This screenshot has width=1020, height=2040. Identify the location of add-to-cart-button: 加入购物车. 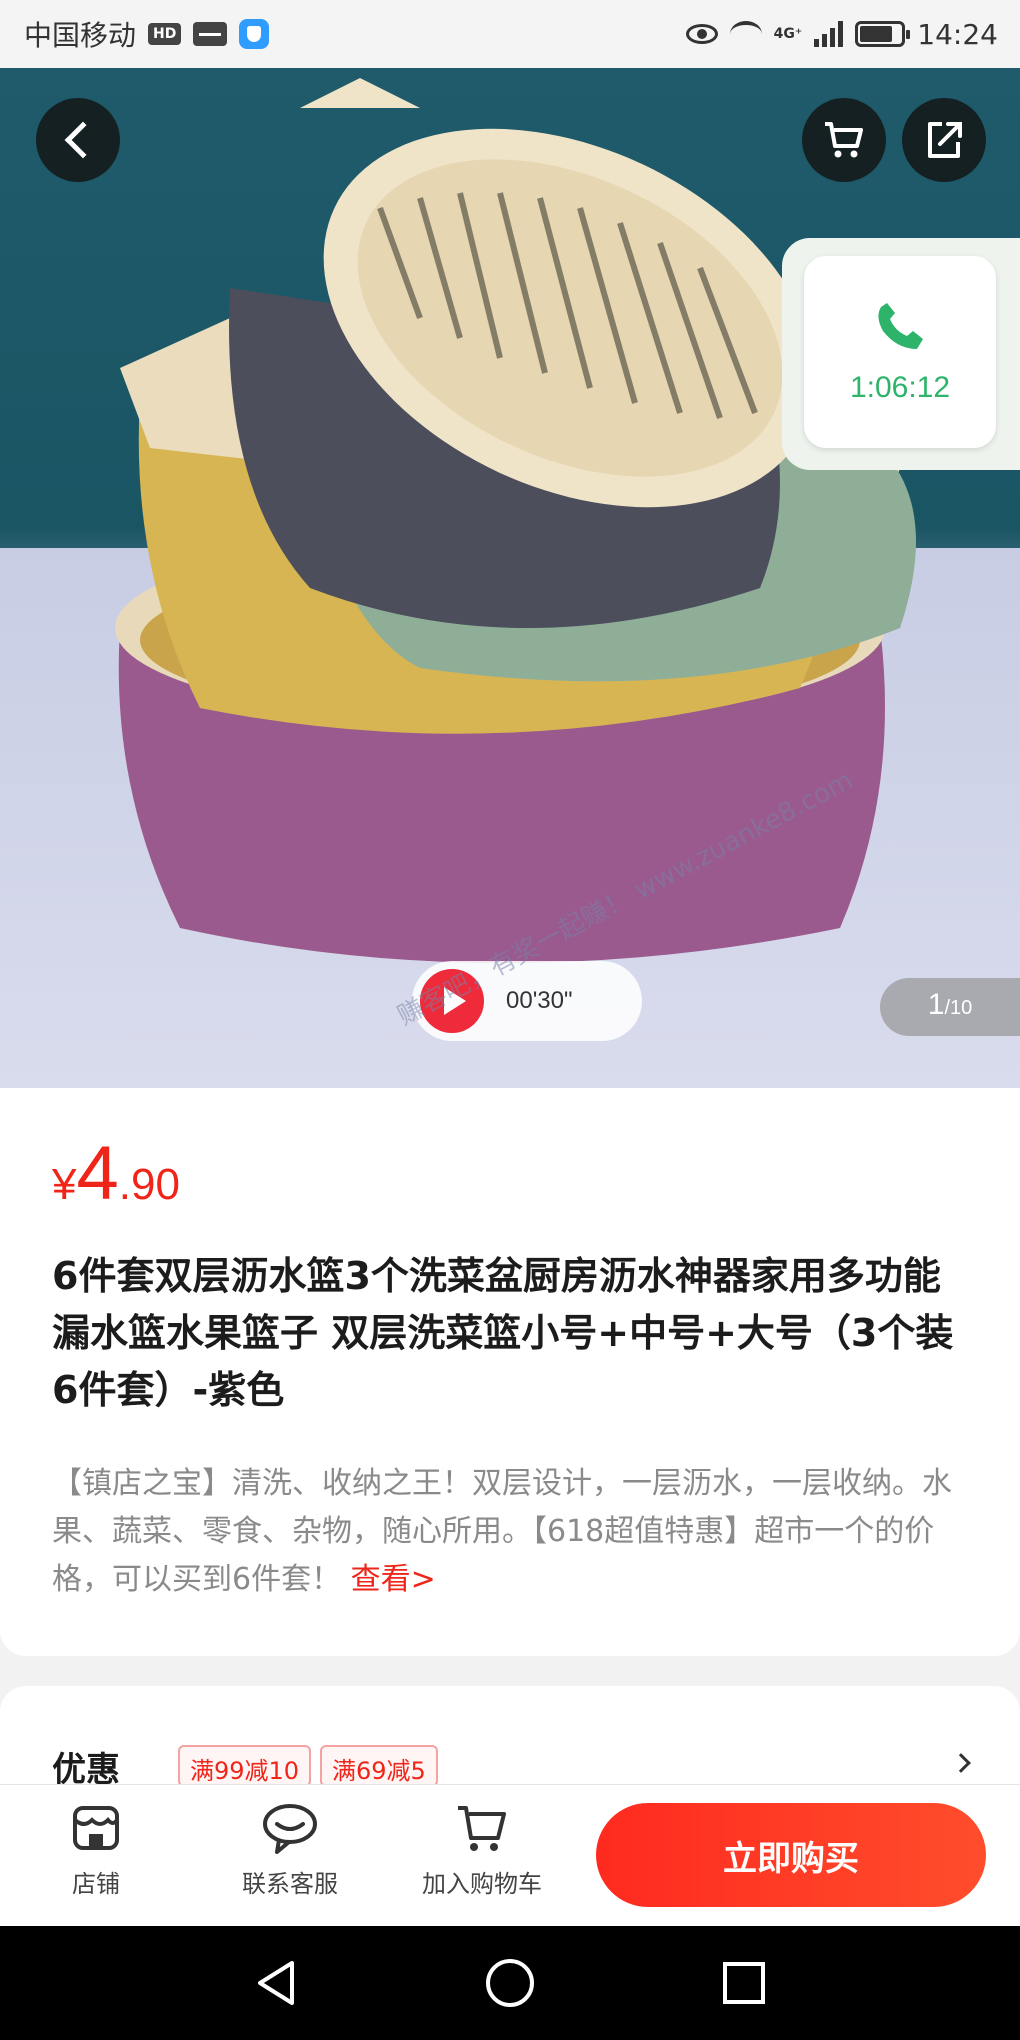
(482, 1850).